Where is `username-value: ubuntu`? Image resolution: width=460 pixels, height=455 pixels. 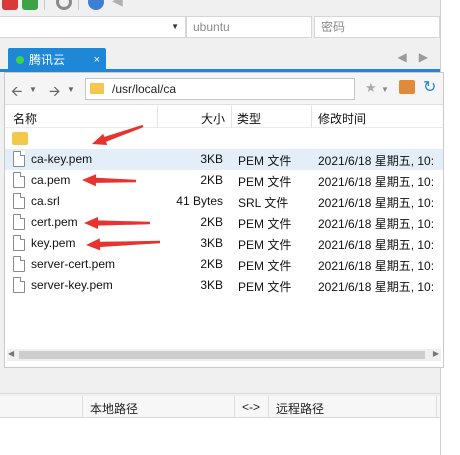
username-value: ubuntu is located at coordinates (211, 27).